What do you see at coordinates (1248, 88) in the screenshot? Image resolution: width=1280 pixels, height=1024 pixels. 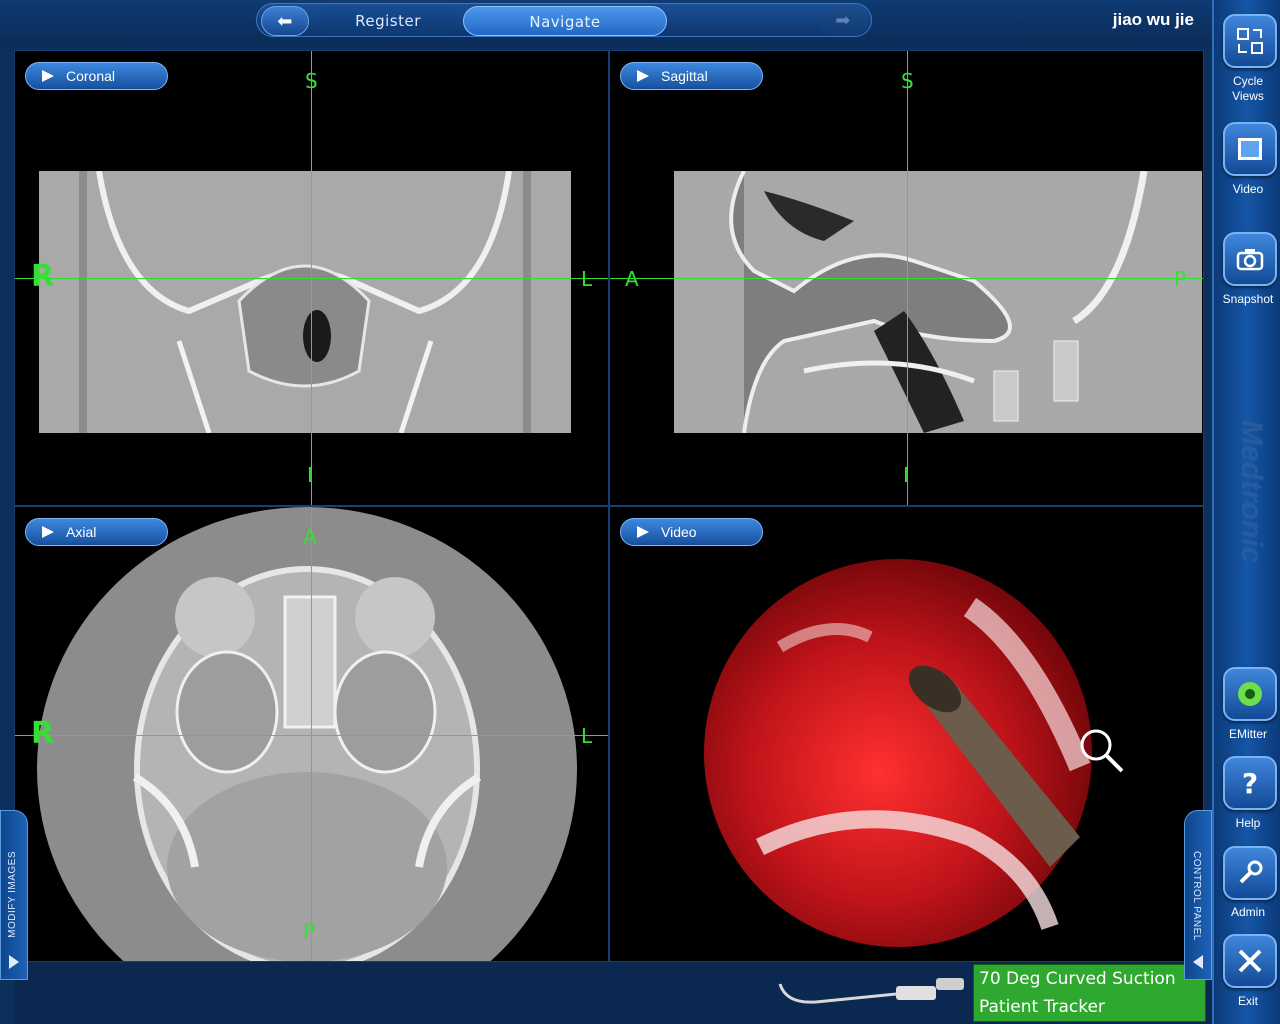 I see `cycle-views-label: Cycle Views` at bounding box center [1248, 88].